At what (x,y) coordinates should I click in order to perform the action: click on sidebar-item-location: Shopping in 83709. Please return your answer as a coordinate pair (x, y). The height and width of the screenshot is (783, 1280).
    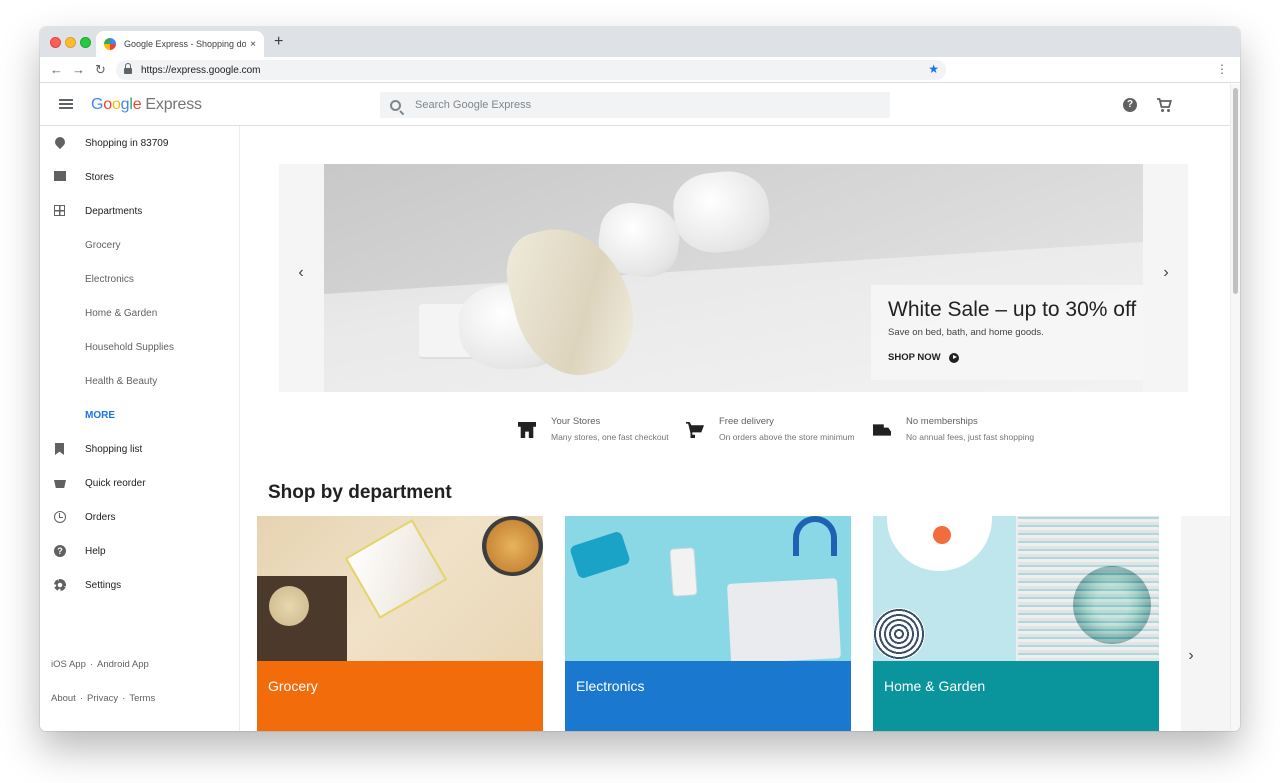
    Looking at the image, I should click on (135, 143).